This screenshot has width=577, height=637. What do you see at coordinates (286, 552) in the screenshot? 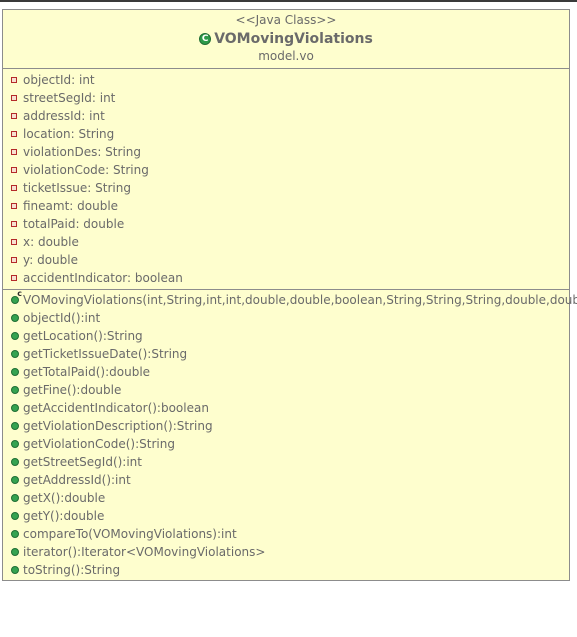
I see `method-item: iterator():Iterator<VOMovingViolations>` at bounding box center [286, 552].